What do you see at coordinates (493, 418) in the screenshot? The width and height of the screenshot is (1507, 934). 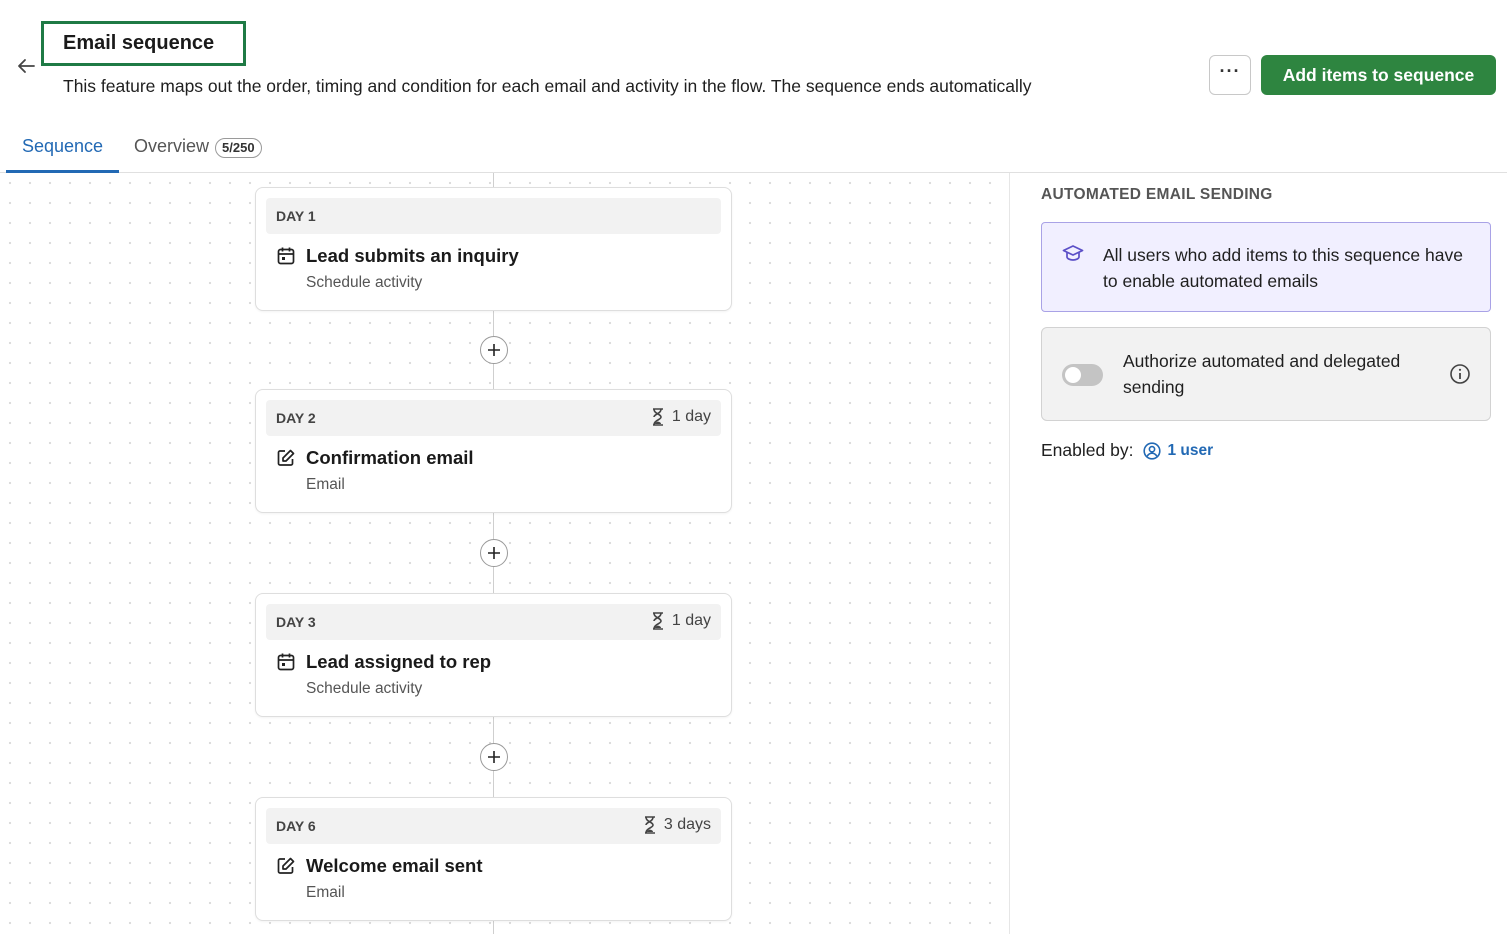 I see `card-header: DAY 2 1 day` at bounding box center [493, 418].